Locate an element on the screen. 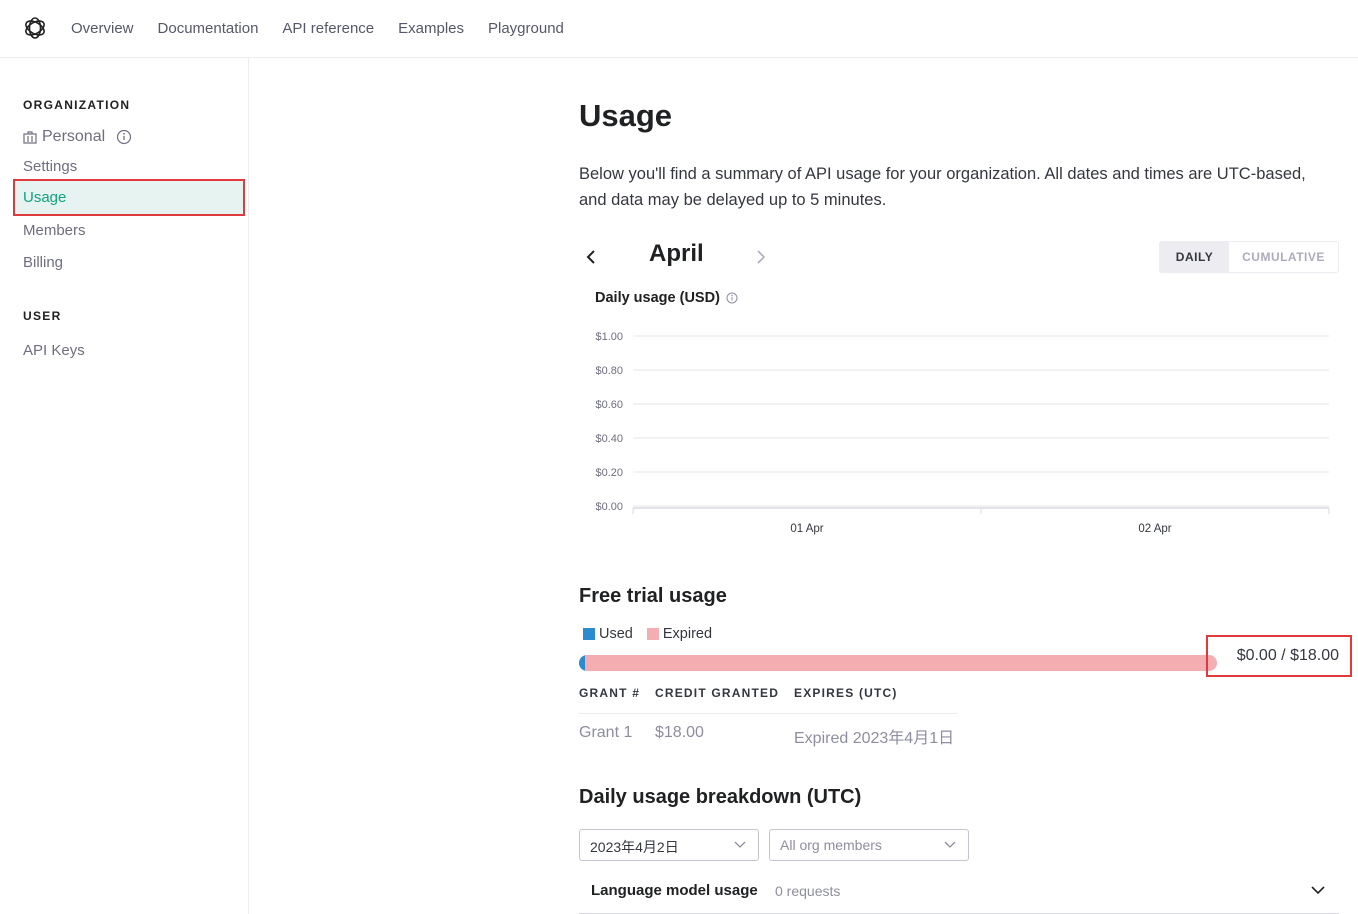  legend-expired-swatch is located at coordinates (652, 634).